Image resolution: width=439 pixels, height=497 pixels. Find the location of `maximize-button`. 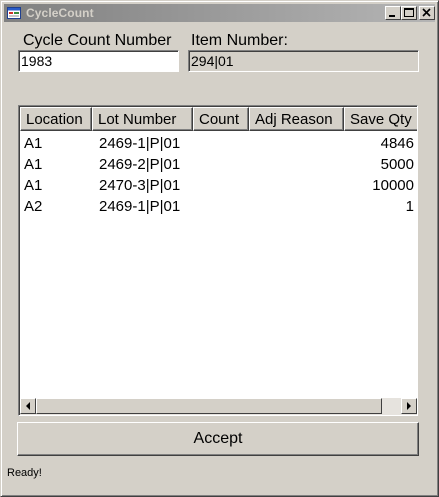

maximize-button is located at coordinates (409, 13).